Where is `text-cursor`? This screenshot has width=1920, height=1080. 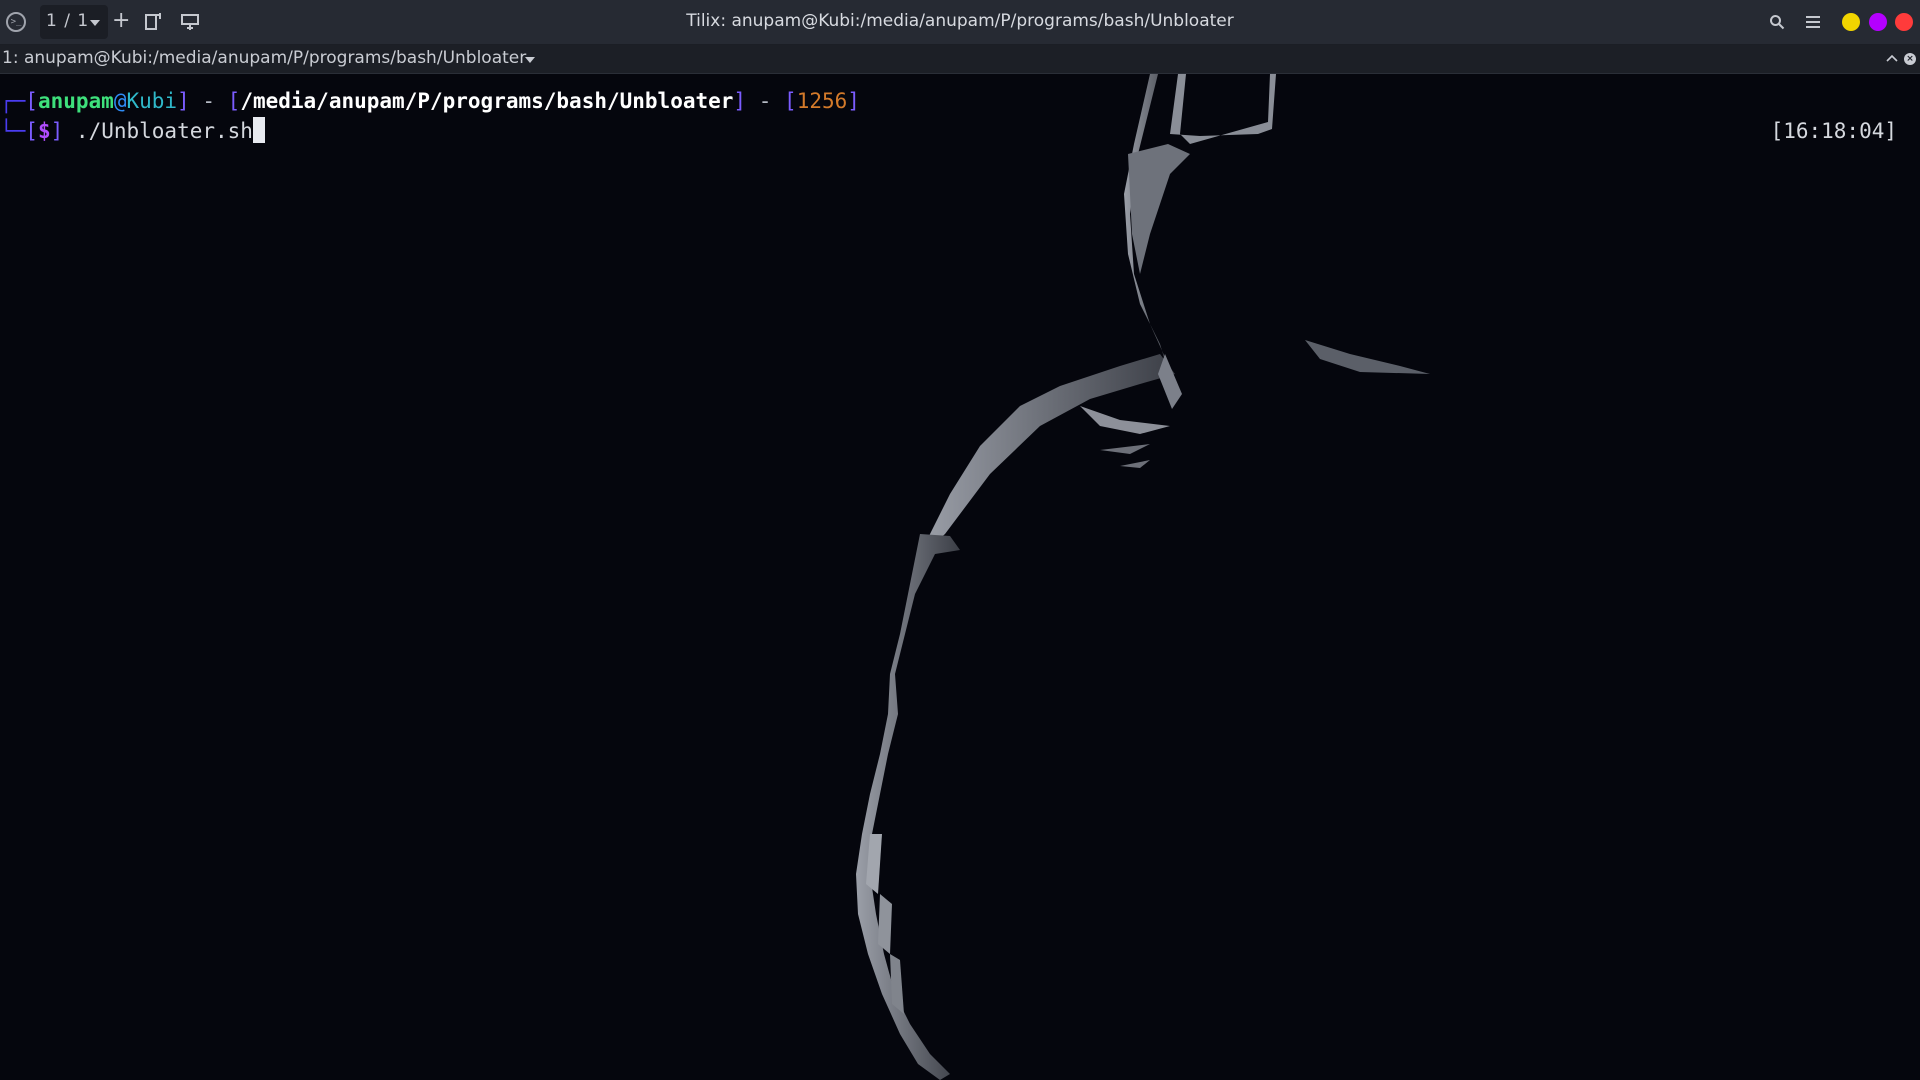
text-cursor is located at coordinates (258, 130).